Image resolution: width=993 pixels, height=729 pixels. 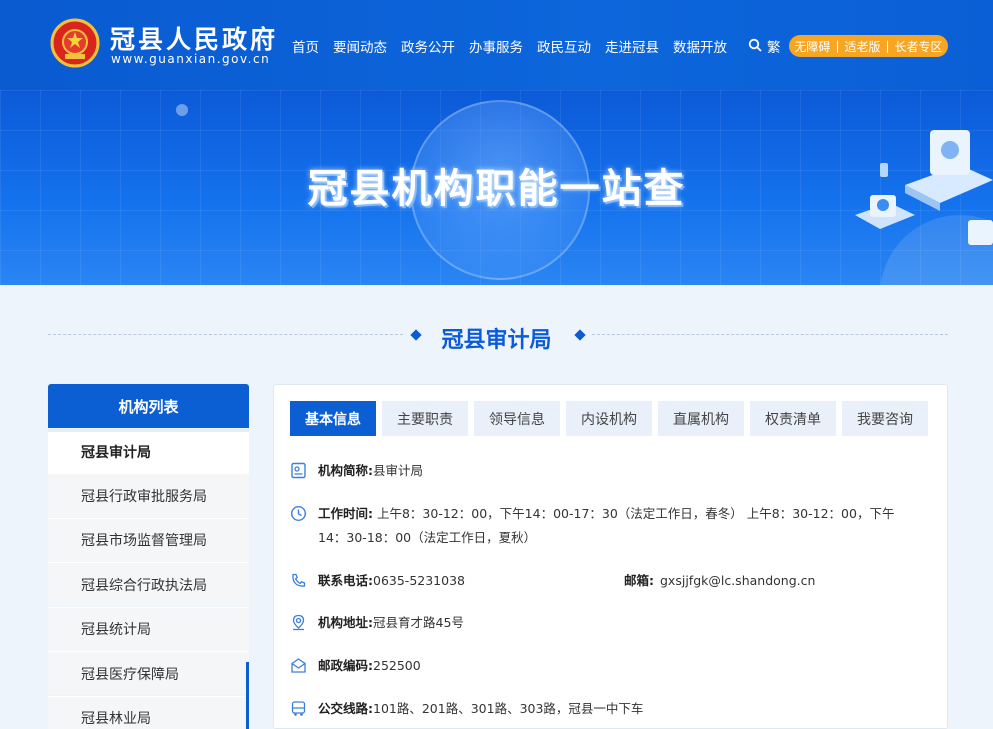 I want to click on bus-value: 101路、201路、301路、303路，冠县一中下车, so click(x=508, y=708).